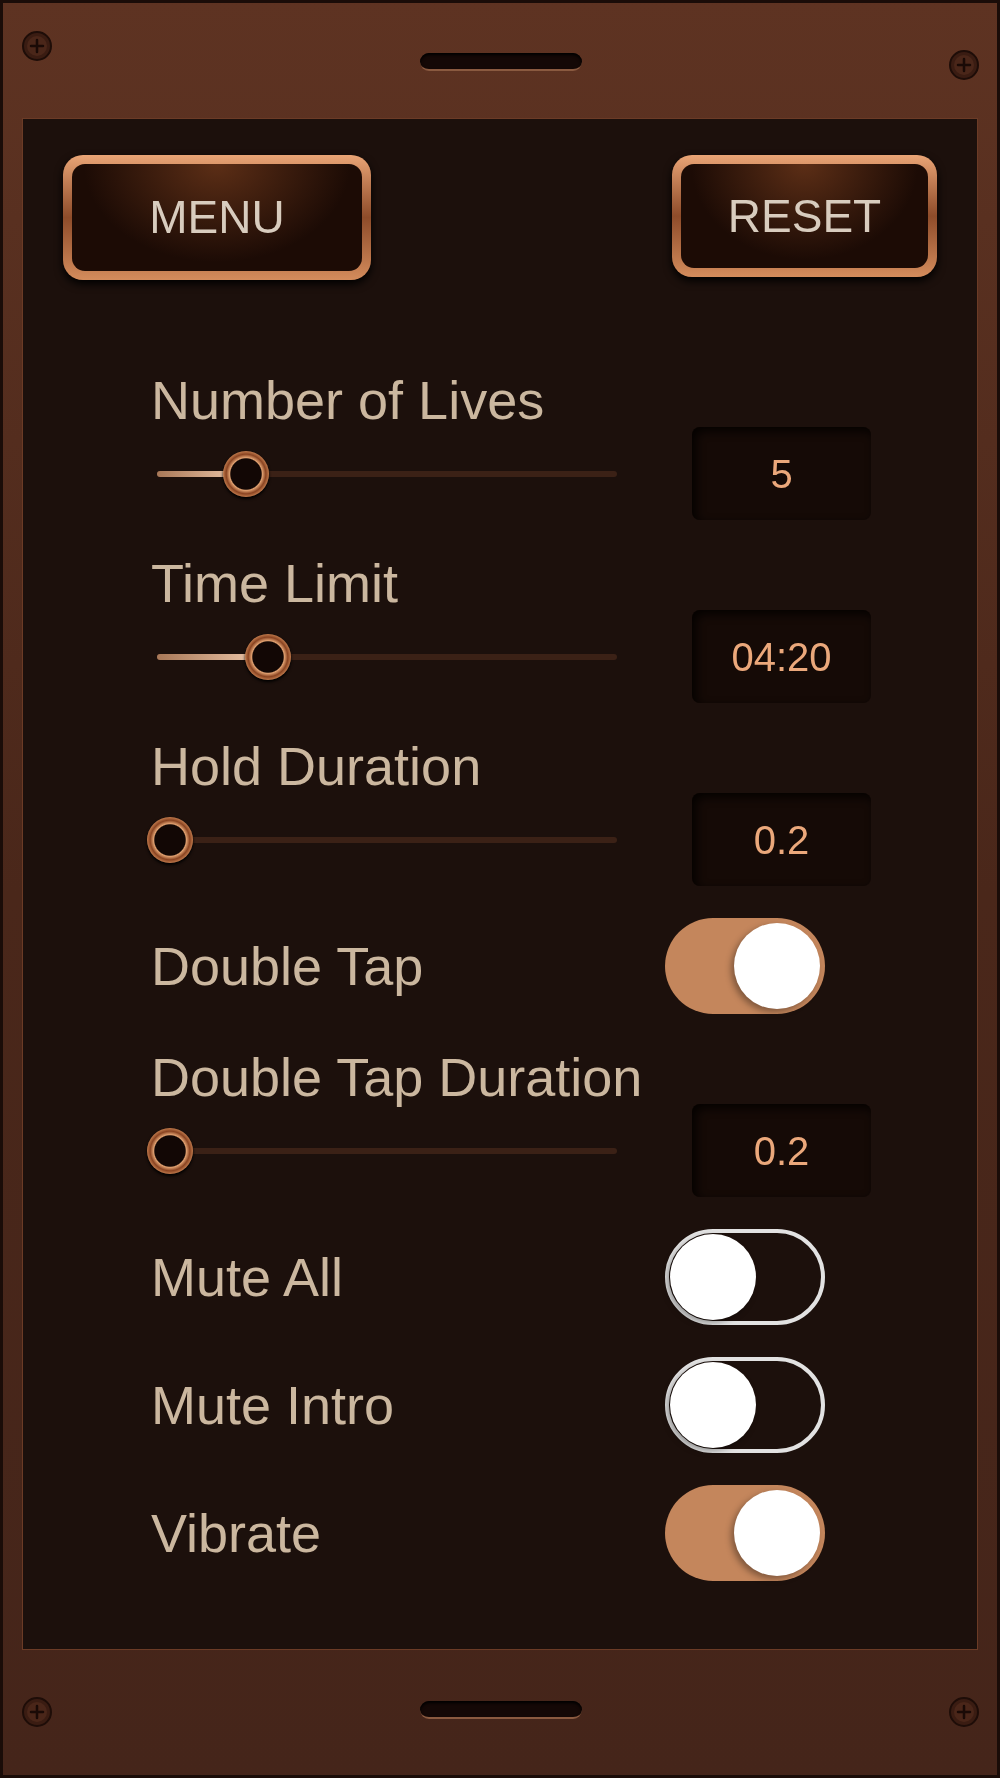  I want to click on setting-label: Mute All, so click(247, 1277).